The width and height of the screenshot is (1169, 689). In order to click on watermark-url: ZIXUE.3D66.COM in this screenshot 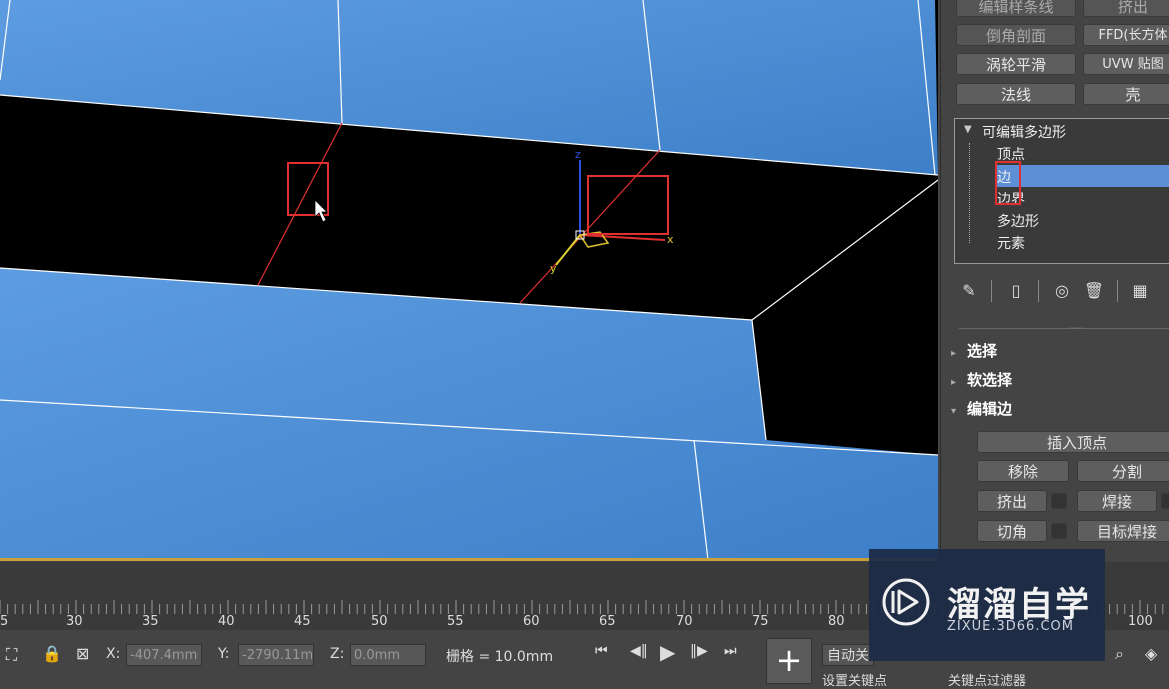, I will do `click(1010, 626)`.